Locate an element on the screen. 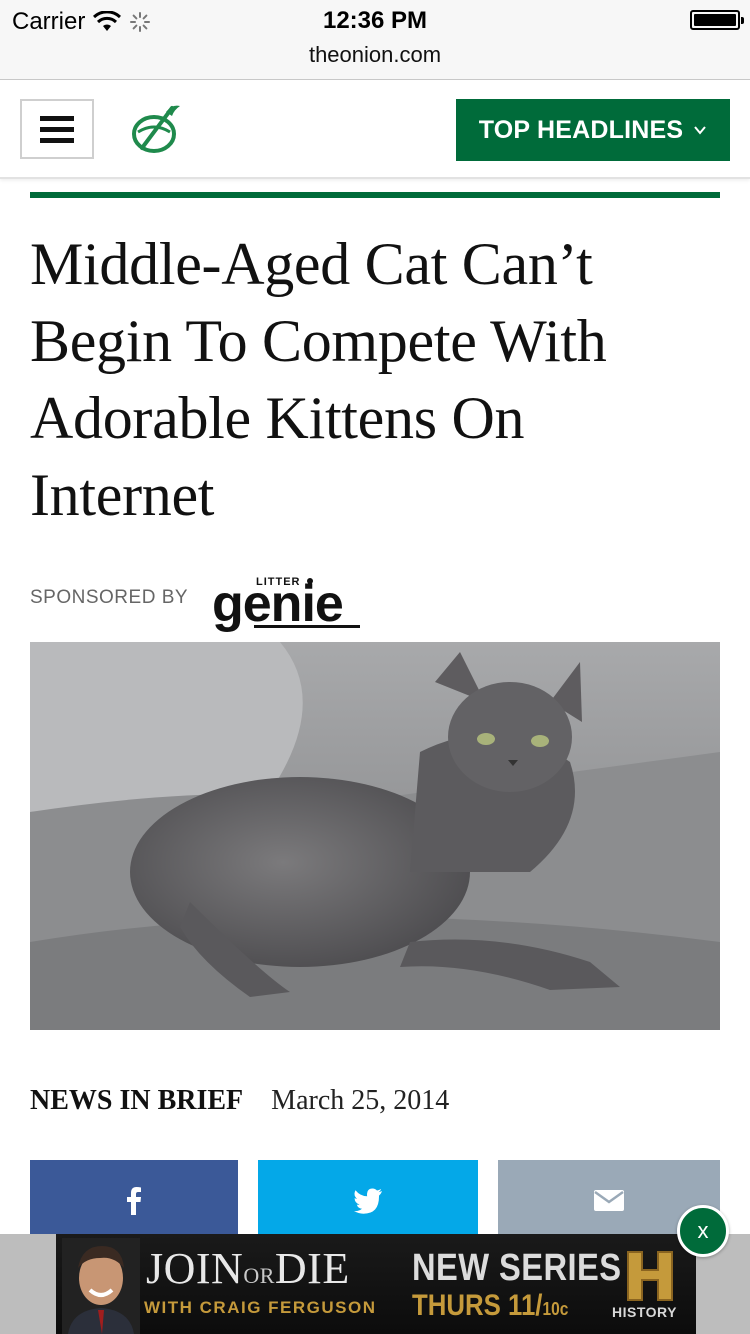 The height and width of the screenshot is (1334, 750). ad-series-label: NEW SERIES is located at coordinates (517, 1268).